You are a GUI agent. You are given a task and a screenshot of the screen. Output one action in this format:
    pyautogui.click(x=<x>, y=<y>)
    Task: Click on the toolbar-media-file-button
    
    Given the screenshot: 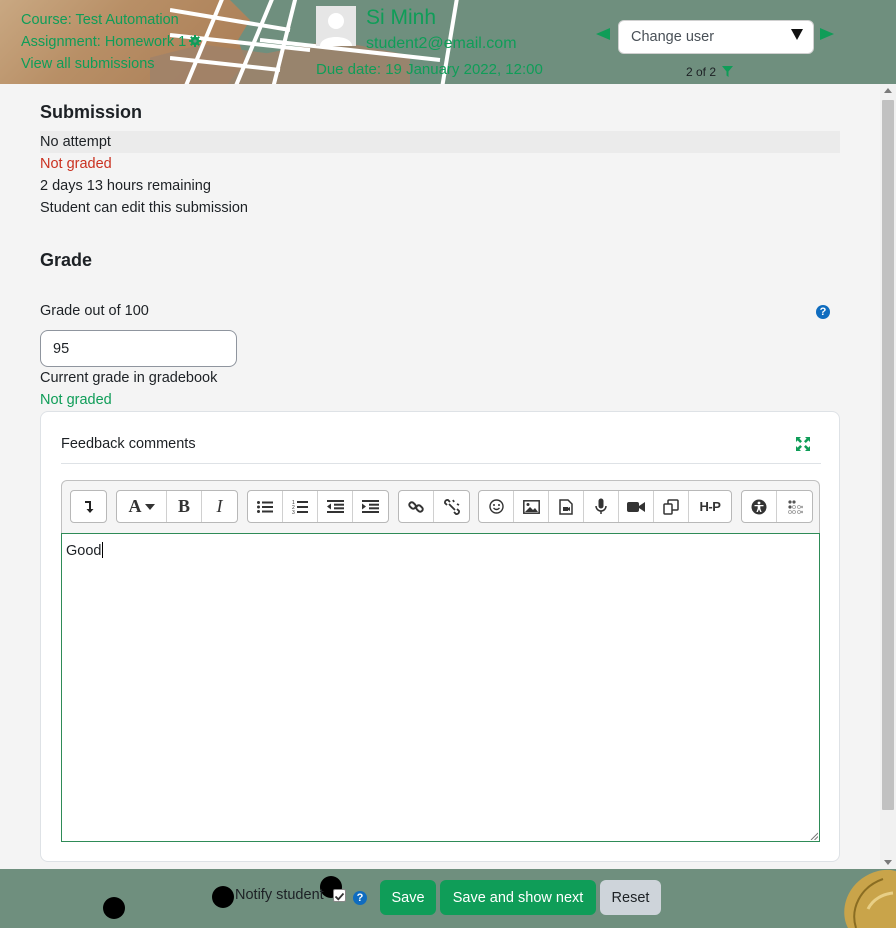 What is the action you would take?
    pyautogui.click(x=566, y=506)
    